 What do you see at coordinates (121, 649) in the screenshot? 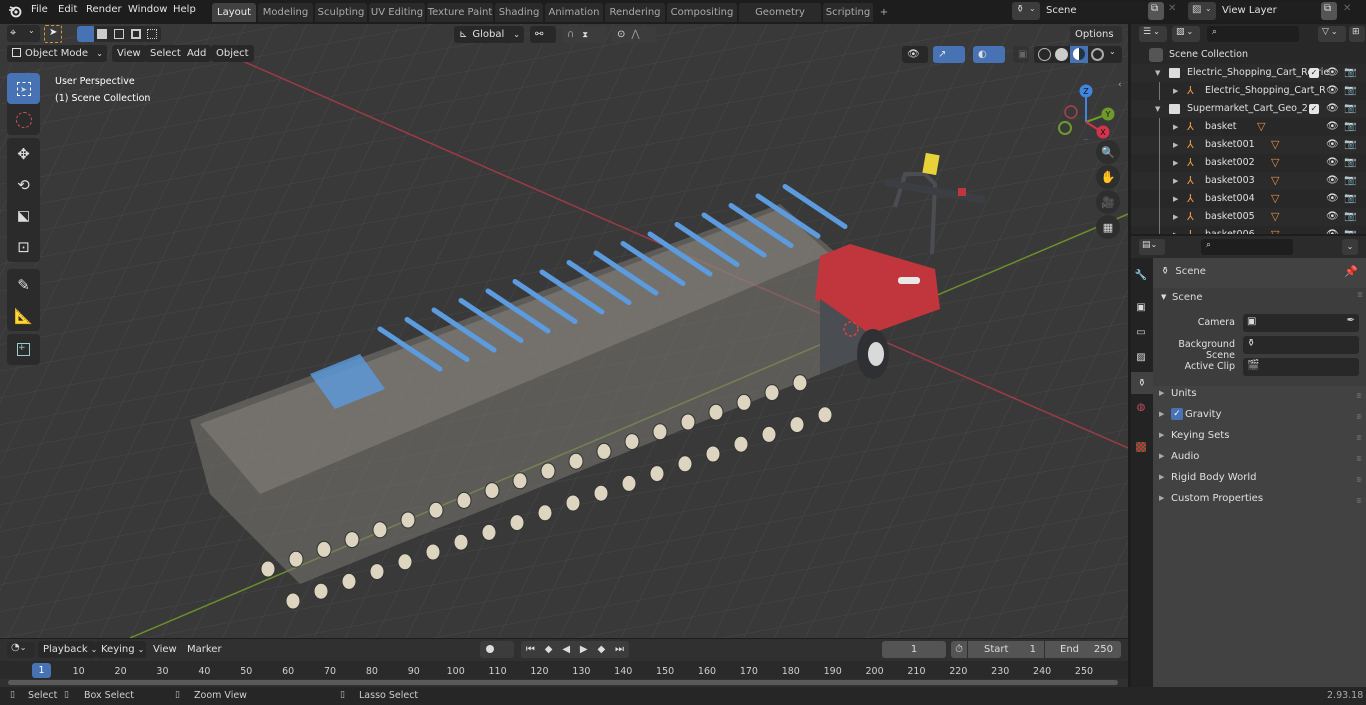
I see `keying-menu: Keying ⌄` at bounding box center [121, 649].